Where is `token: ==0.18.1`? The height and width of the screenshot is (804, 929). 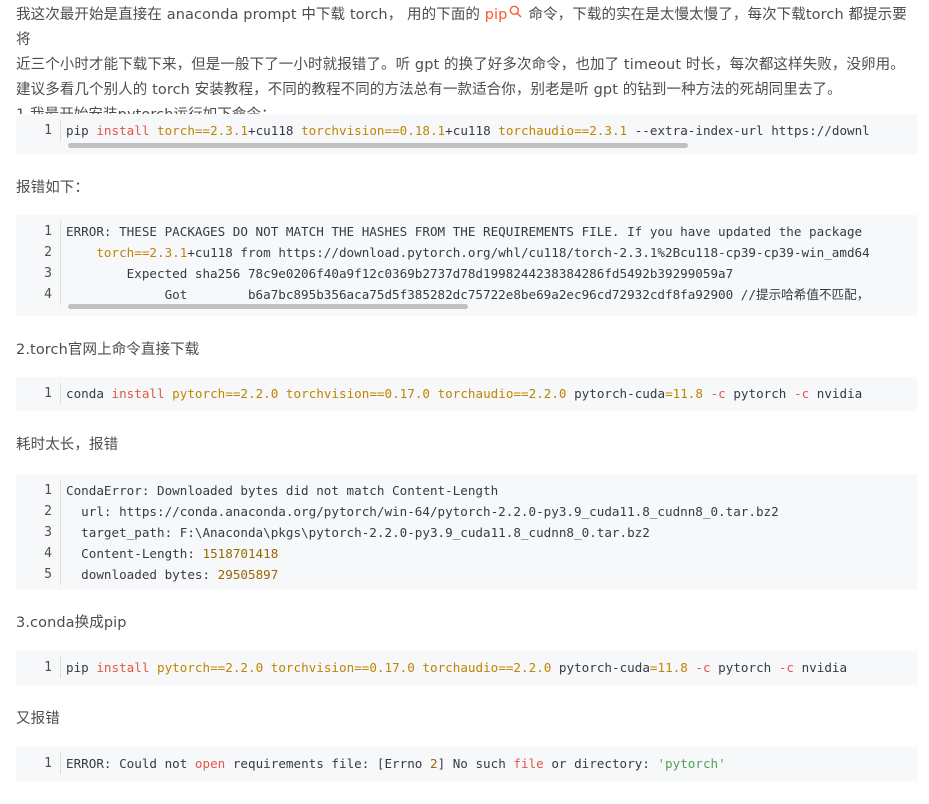
token: ==0.18.1 is located at coordinates (415, 130).